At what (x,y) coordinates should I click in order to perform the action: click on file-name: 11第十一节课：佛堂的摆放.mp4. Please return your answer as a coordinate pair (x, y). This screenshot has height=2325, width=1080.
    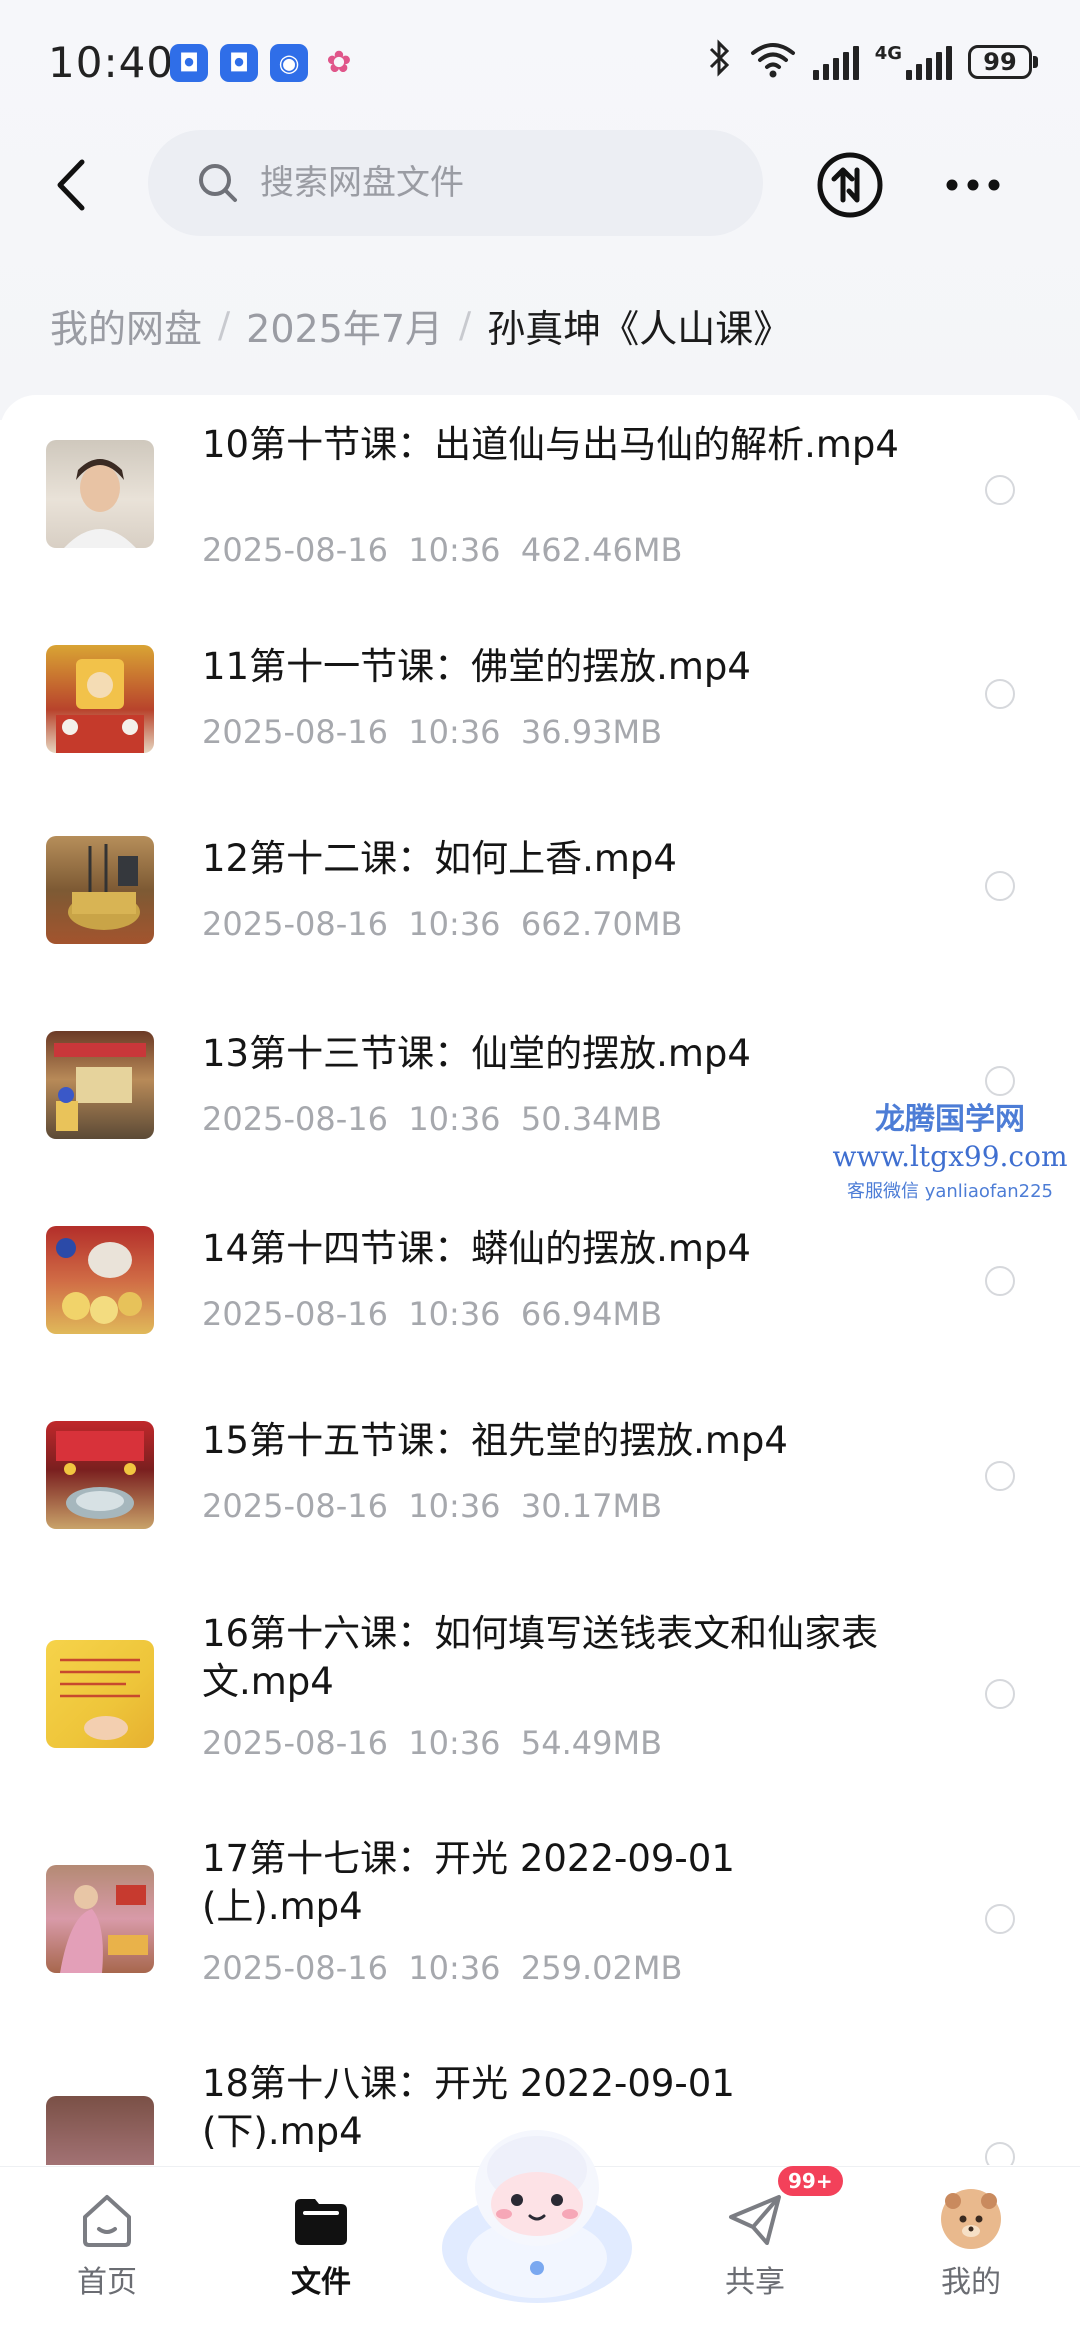
    Looking at the image, I should click on (476, 666).